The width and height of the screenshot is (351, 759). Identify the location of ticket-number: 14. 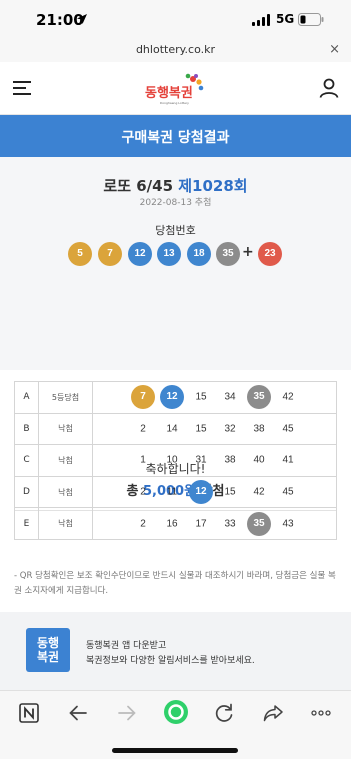
(172, 429).